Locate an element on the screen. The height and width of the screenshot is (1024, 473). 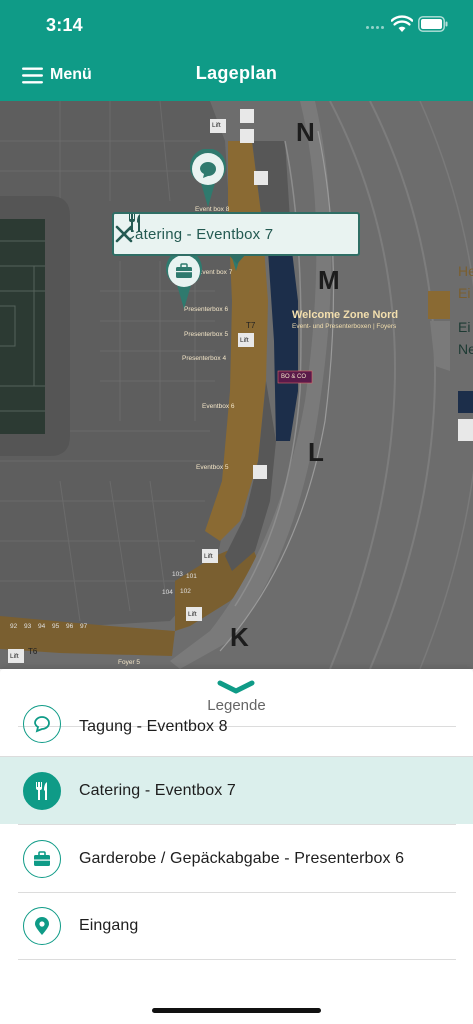
wifi-icon is located at coordinates (402, 23).